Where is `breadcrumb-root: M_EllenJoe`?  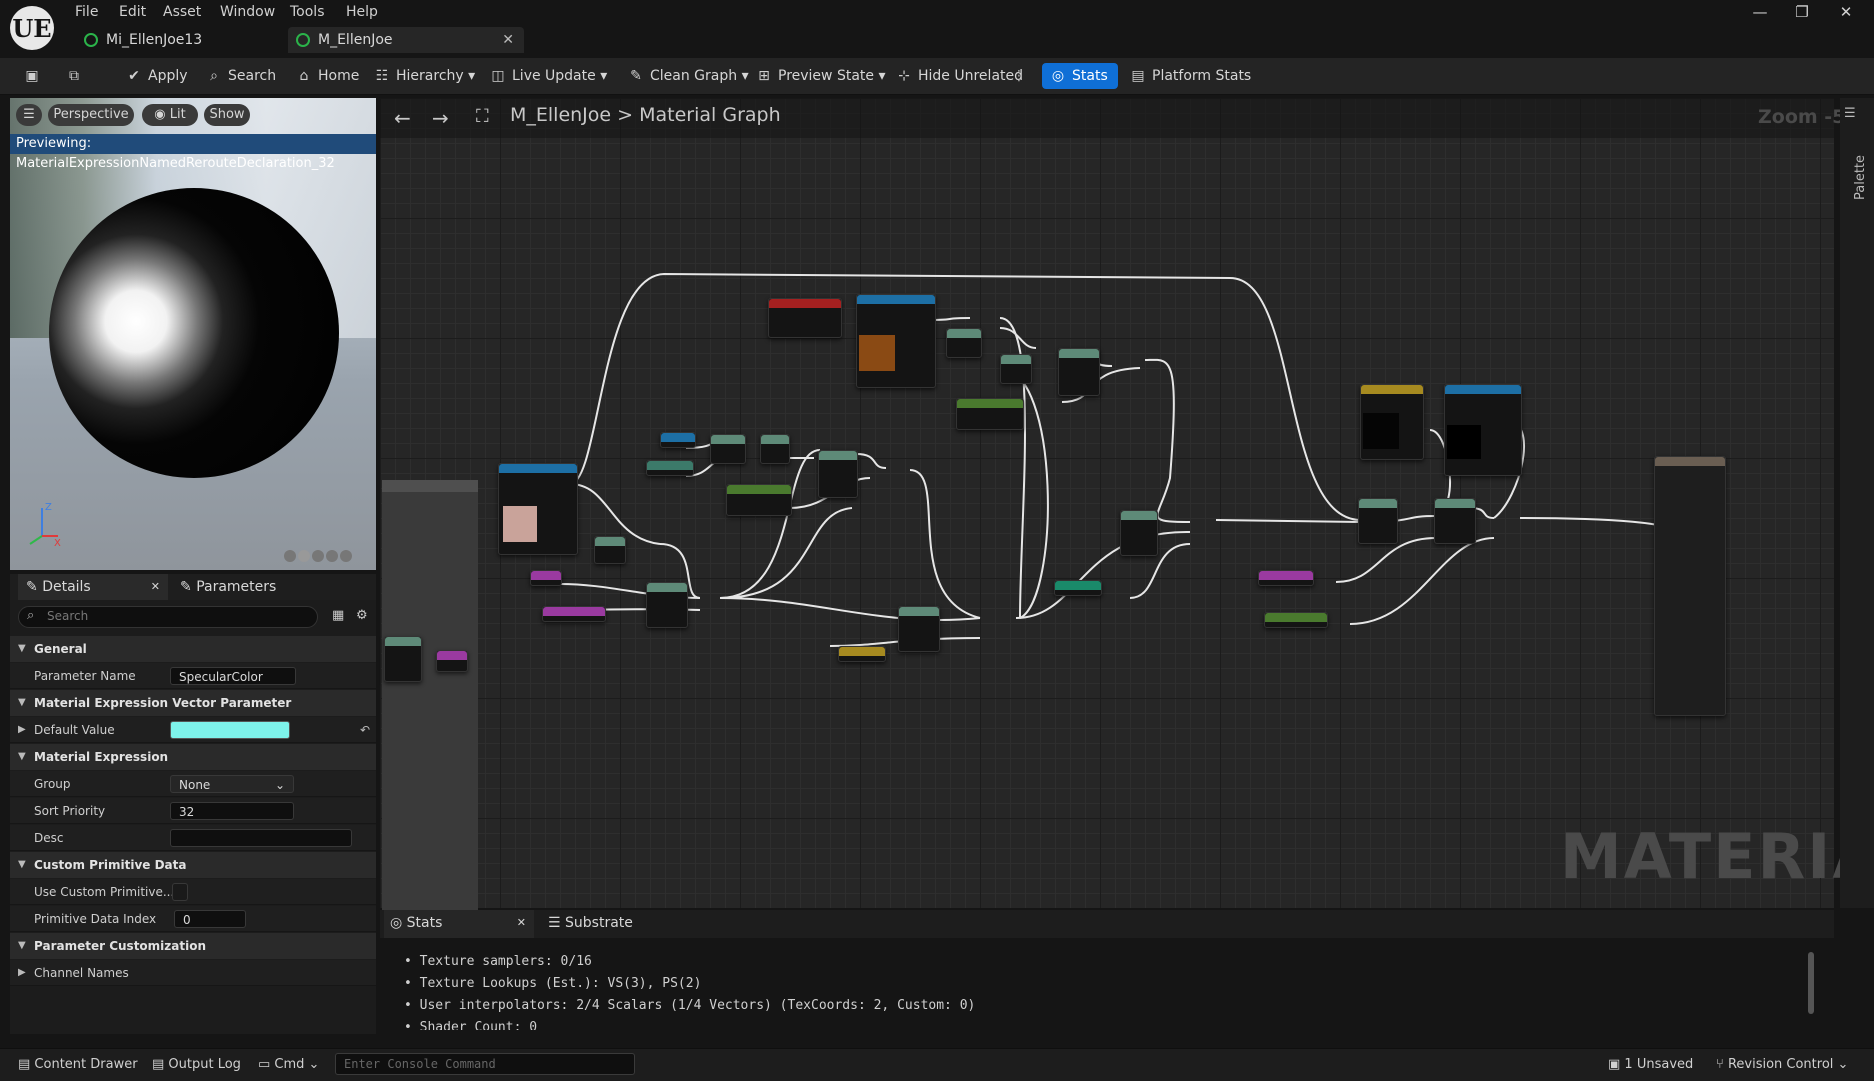 breadcrumb-root: M_EllenJoe is located at coordinates (560, 115).